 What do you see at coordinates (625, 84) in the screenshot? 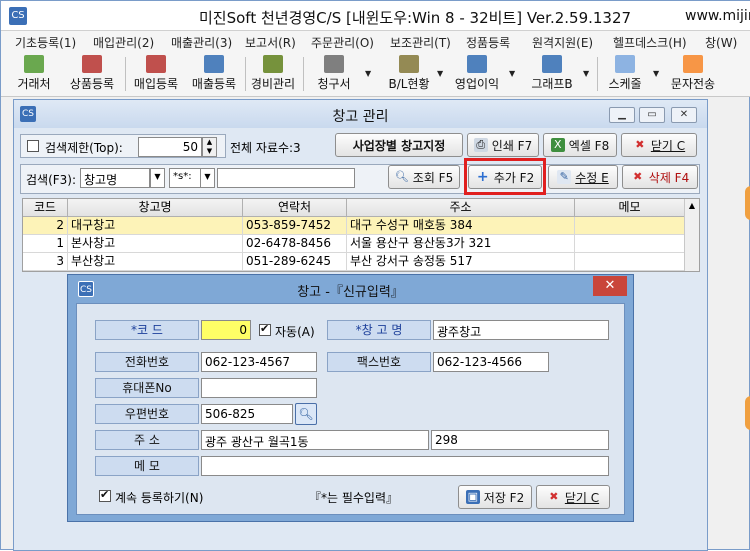
I see `toolbar-label: 스케줄` at bounding box center [625, 84].